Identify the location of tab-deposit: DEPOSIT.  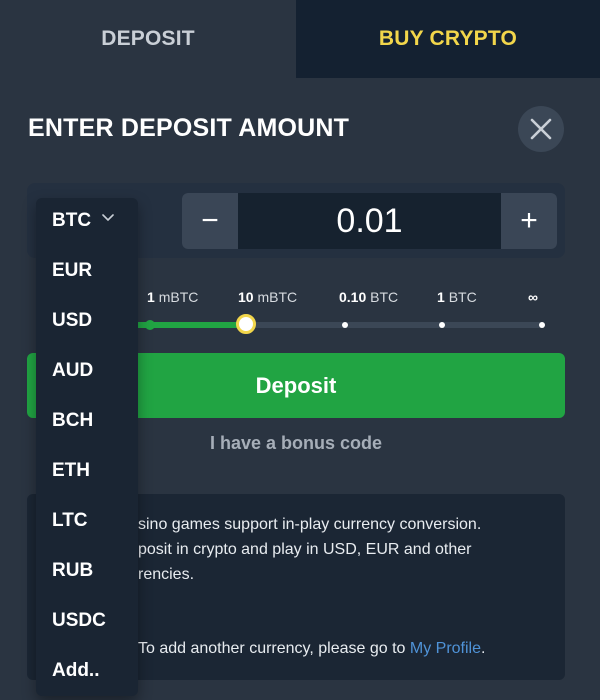
(148, 39).